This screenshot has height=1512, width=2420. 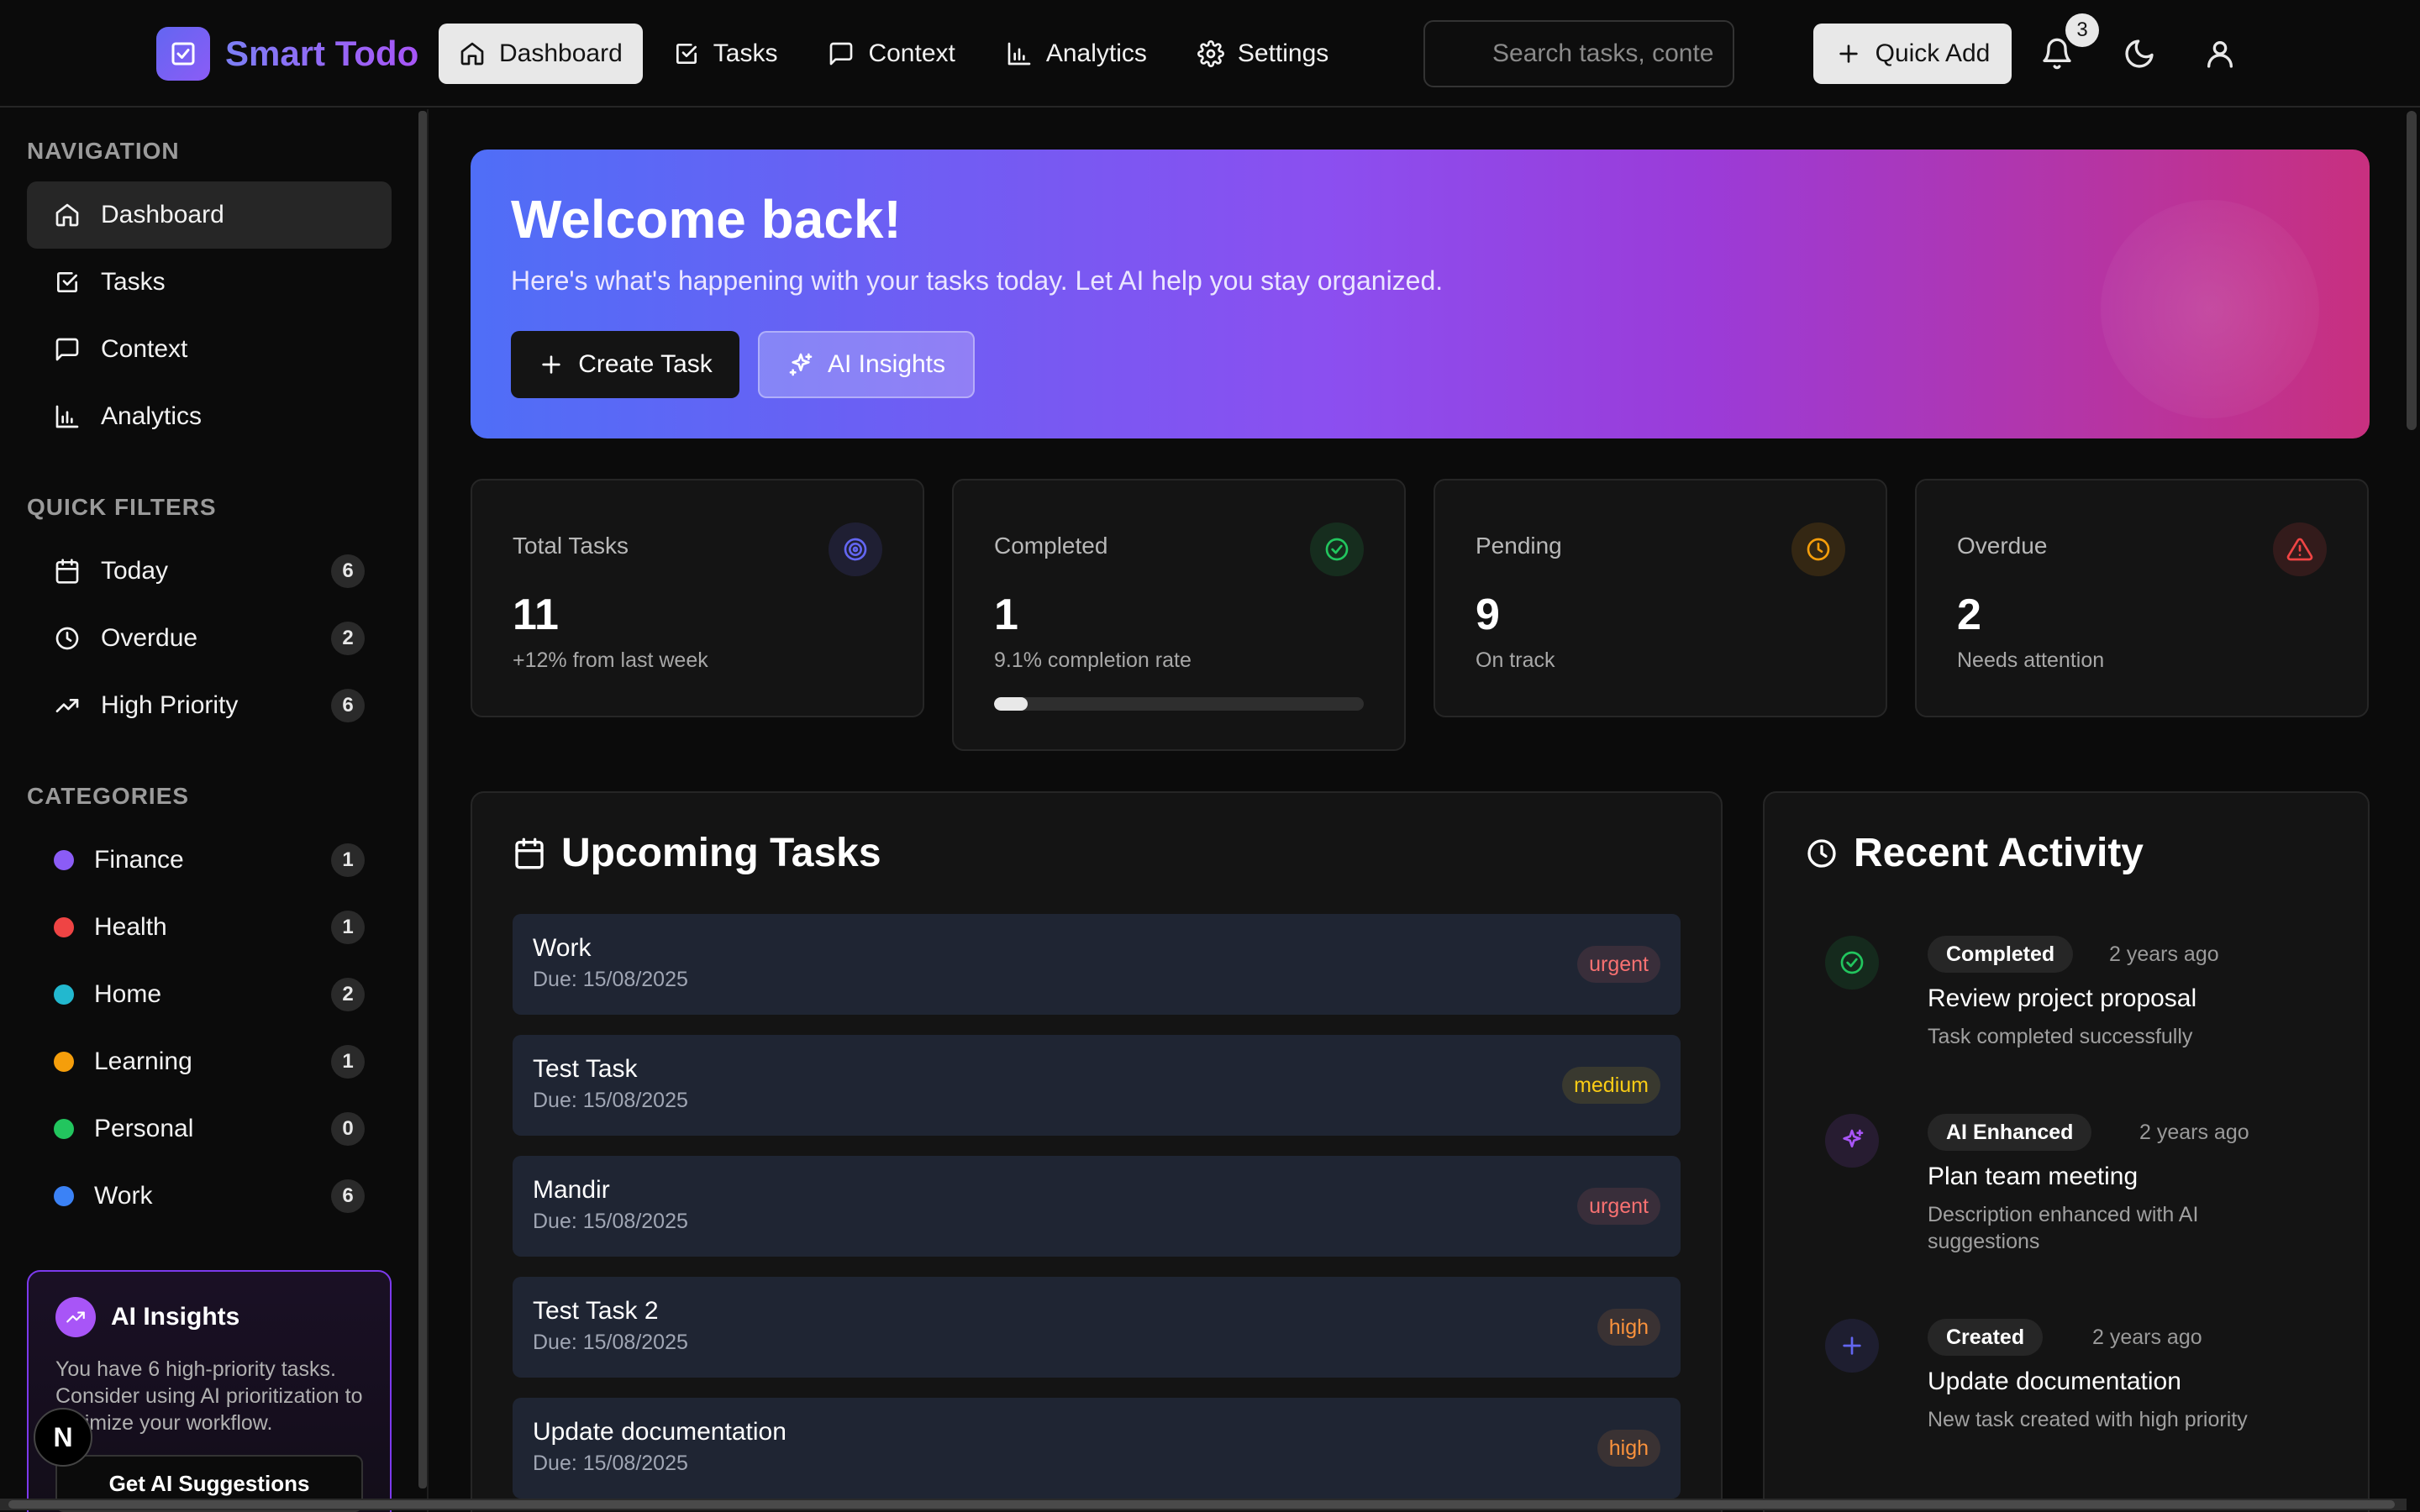 I want to click on bell-icon, so click(x=2057, y=54).